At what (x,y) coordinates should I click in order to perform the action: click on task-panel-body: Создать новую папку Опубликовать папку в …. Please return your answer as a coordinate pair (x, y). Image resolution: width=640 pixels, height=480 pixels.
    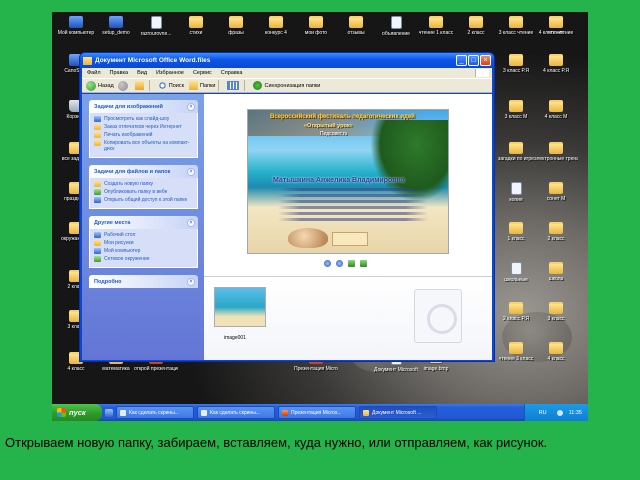
    Looking at the image, I should click on (143, 193).